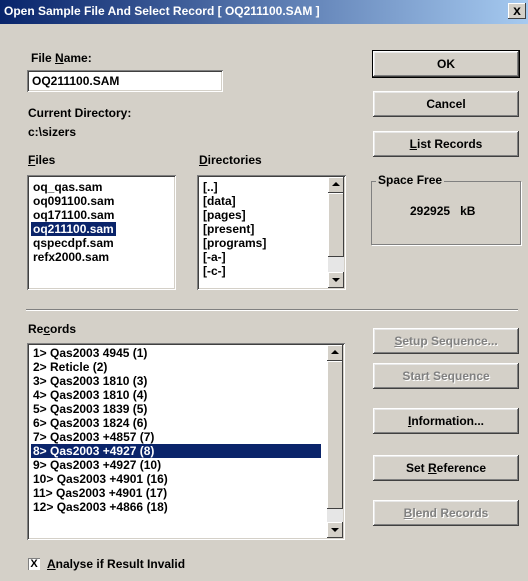  Describe the element at coordinates (97, 465) in the screenshot. I see `list-item: 9> Qas2003 +4927 (10)` at that location.